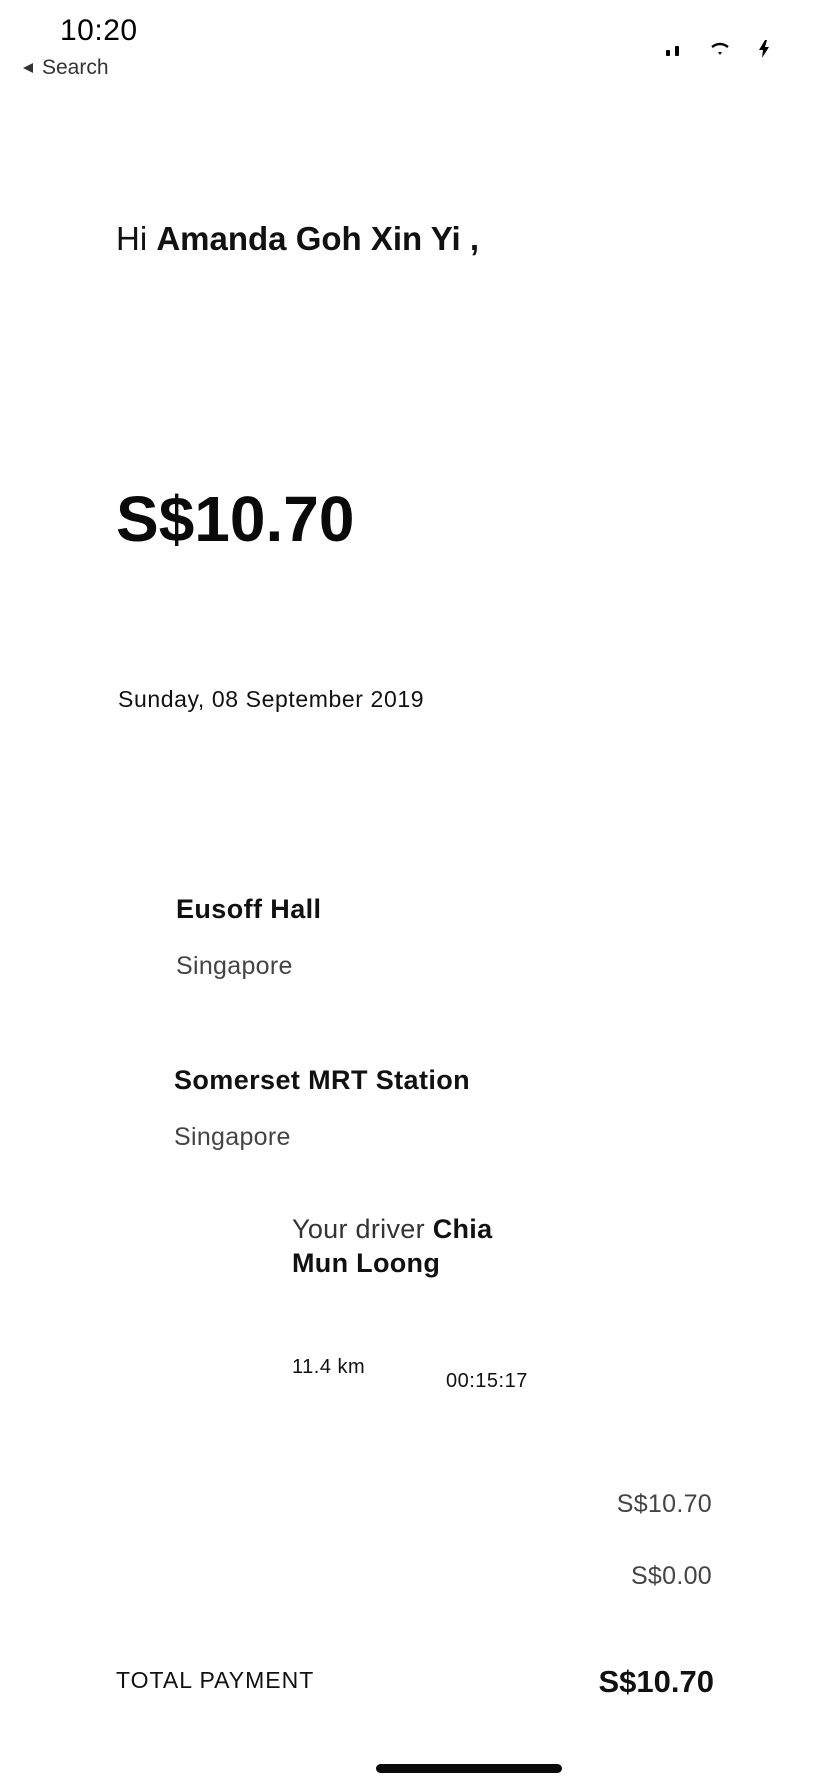  What do you see at coordinates (469, 1768) in the screenshot?
I see `home-indicator` at bounding box center [469, 1768].